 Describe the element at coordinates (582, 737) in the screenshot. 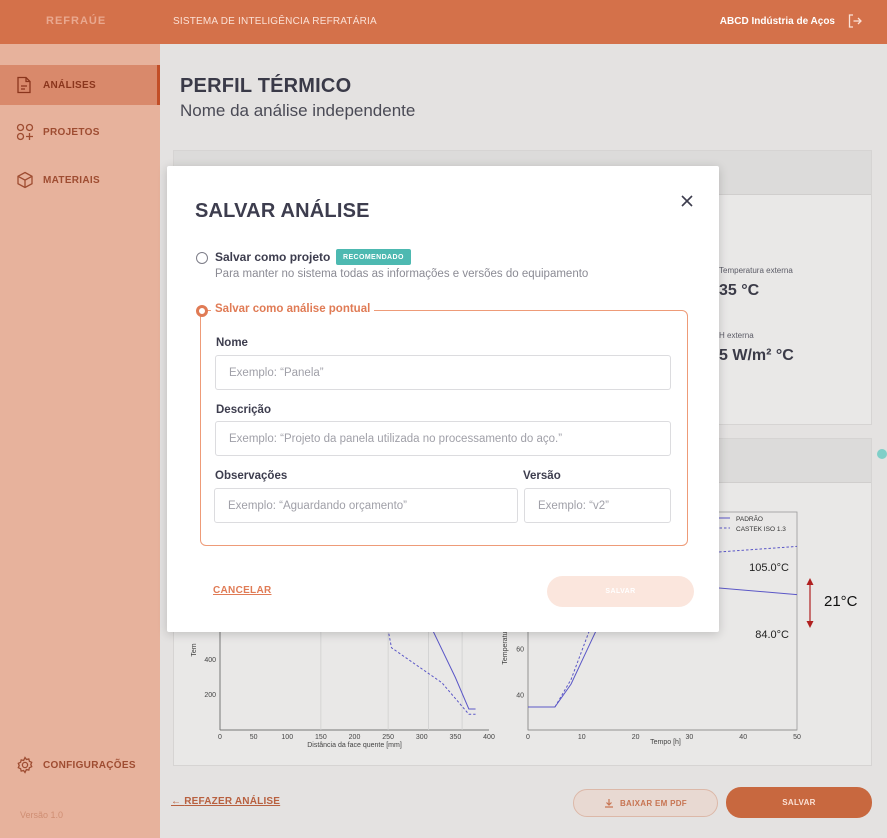

I see `chart2-x-tick-label: 10` at that location.